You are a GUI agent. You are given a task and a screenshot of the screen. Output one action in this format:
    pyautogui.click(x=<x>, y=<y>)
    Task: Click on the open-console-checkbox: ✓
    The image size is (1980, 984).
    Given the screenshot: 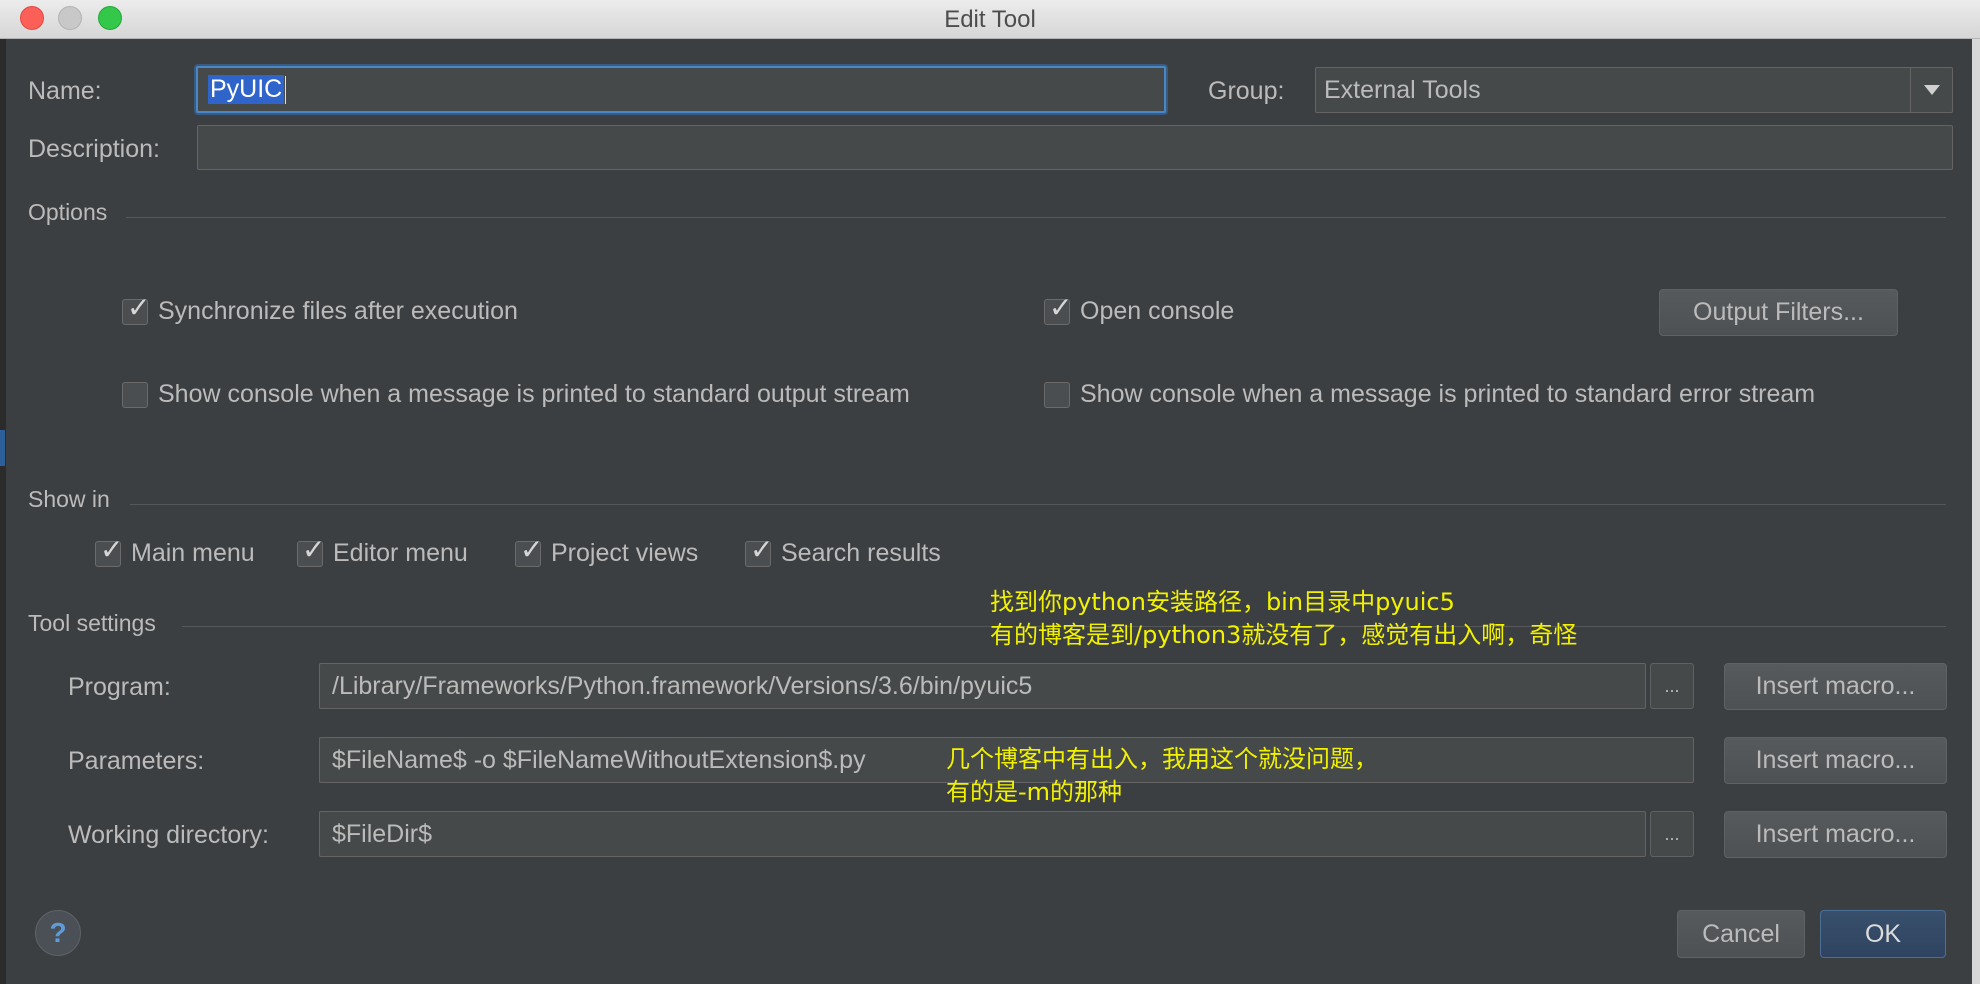 What is the action you would take?
    pyautogui.click(x=1058, y=309)
    